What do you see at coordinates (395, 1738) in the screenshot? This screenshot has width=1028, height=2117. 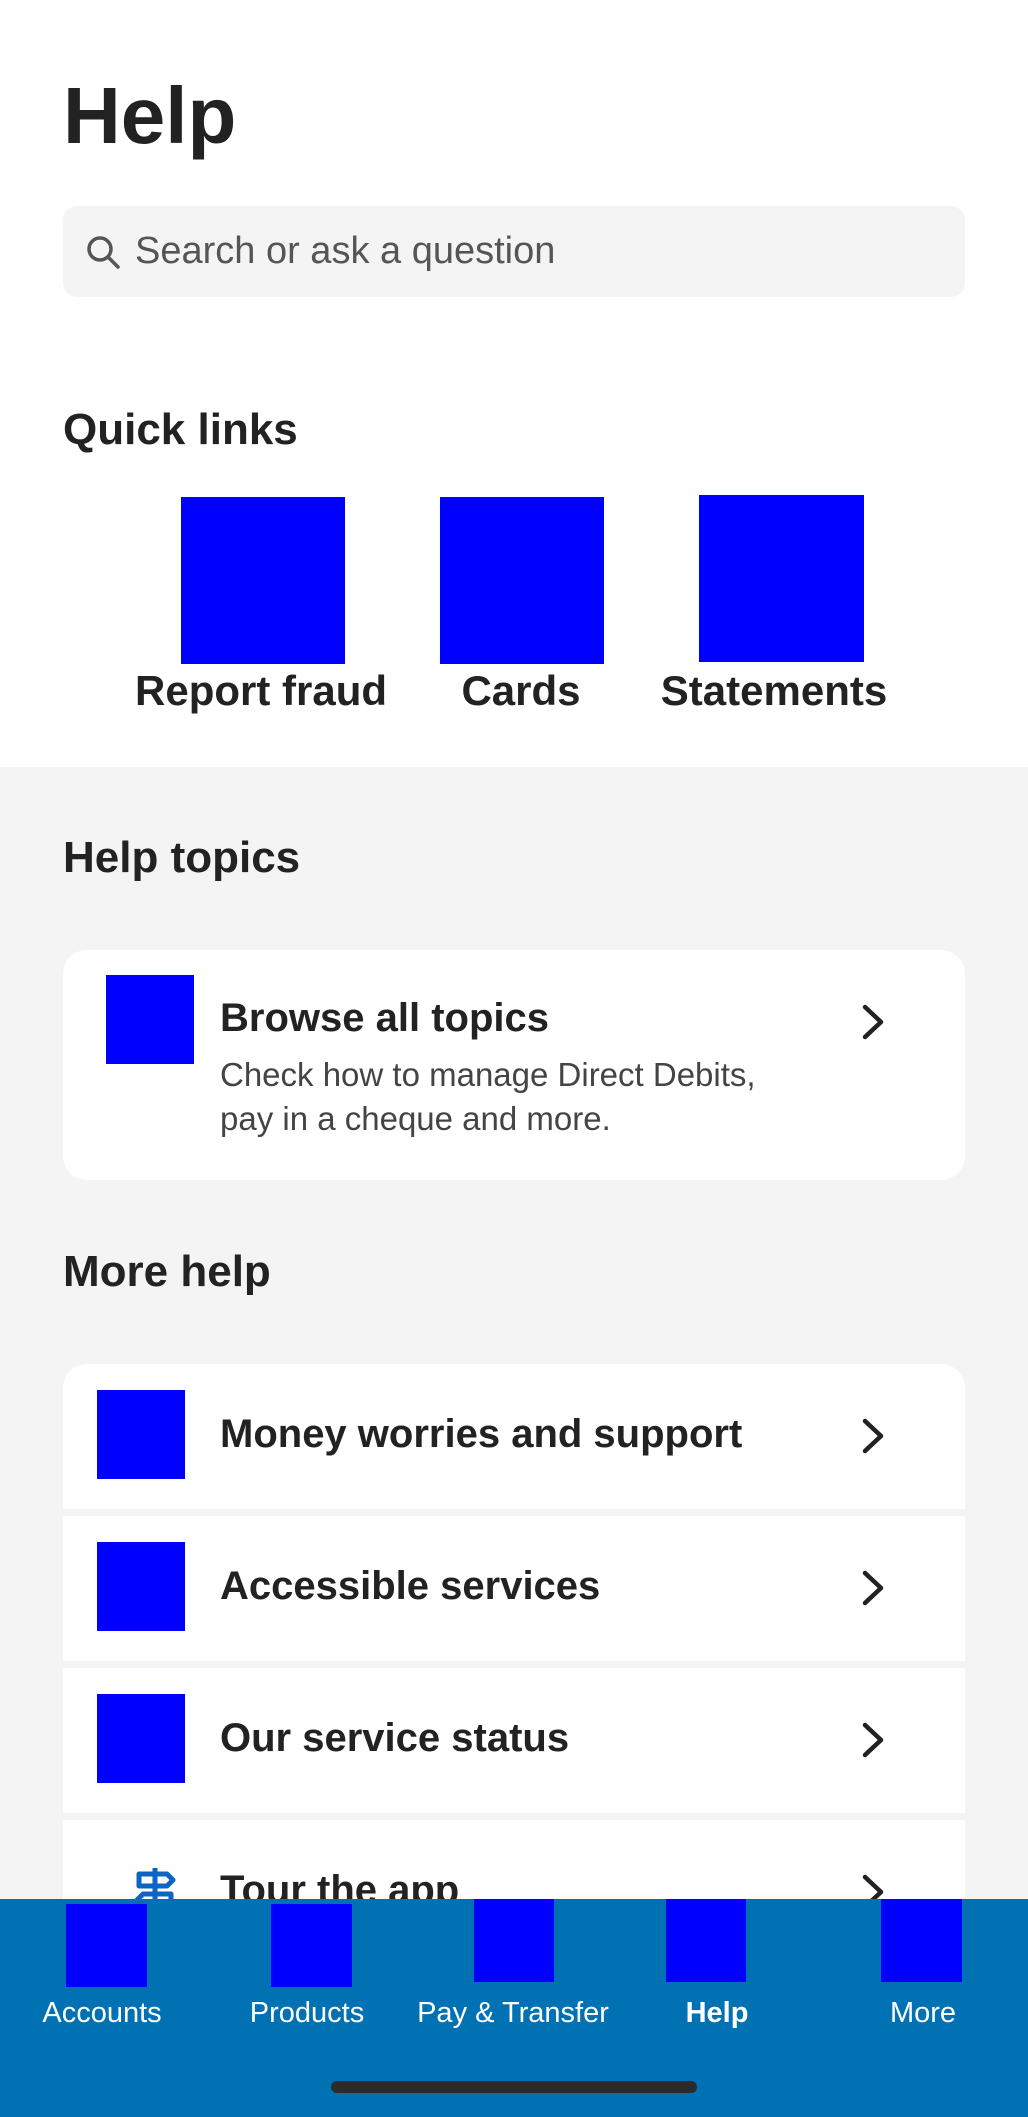 I see `list-item-label: Our service status` at bounding box center [395, 1738].